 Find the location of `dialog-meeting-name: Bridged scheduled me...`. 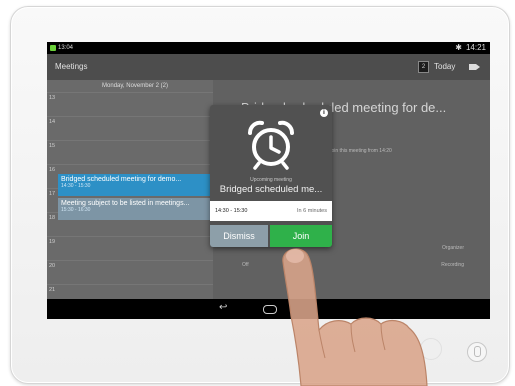

dialog-meeting-name: Bridged scheduled me... is located at coordinates (271, 189).